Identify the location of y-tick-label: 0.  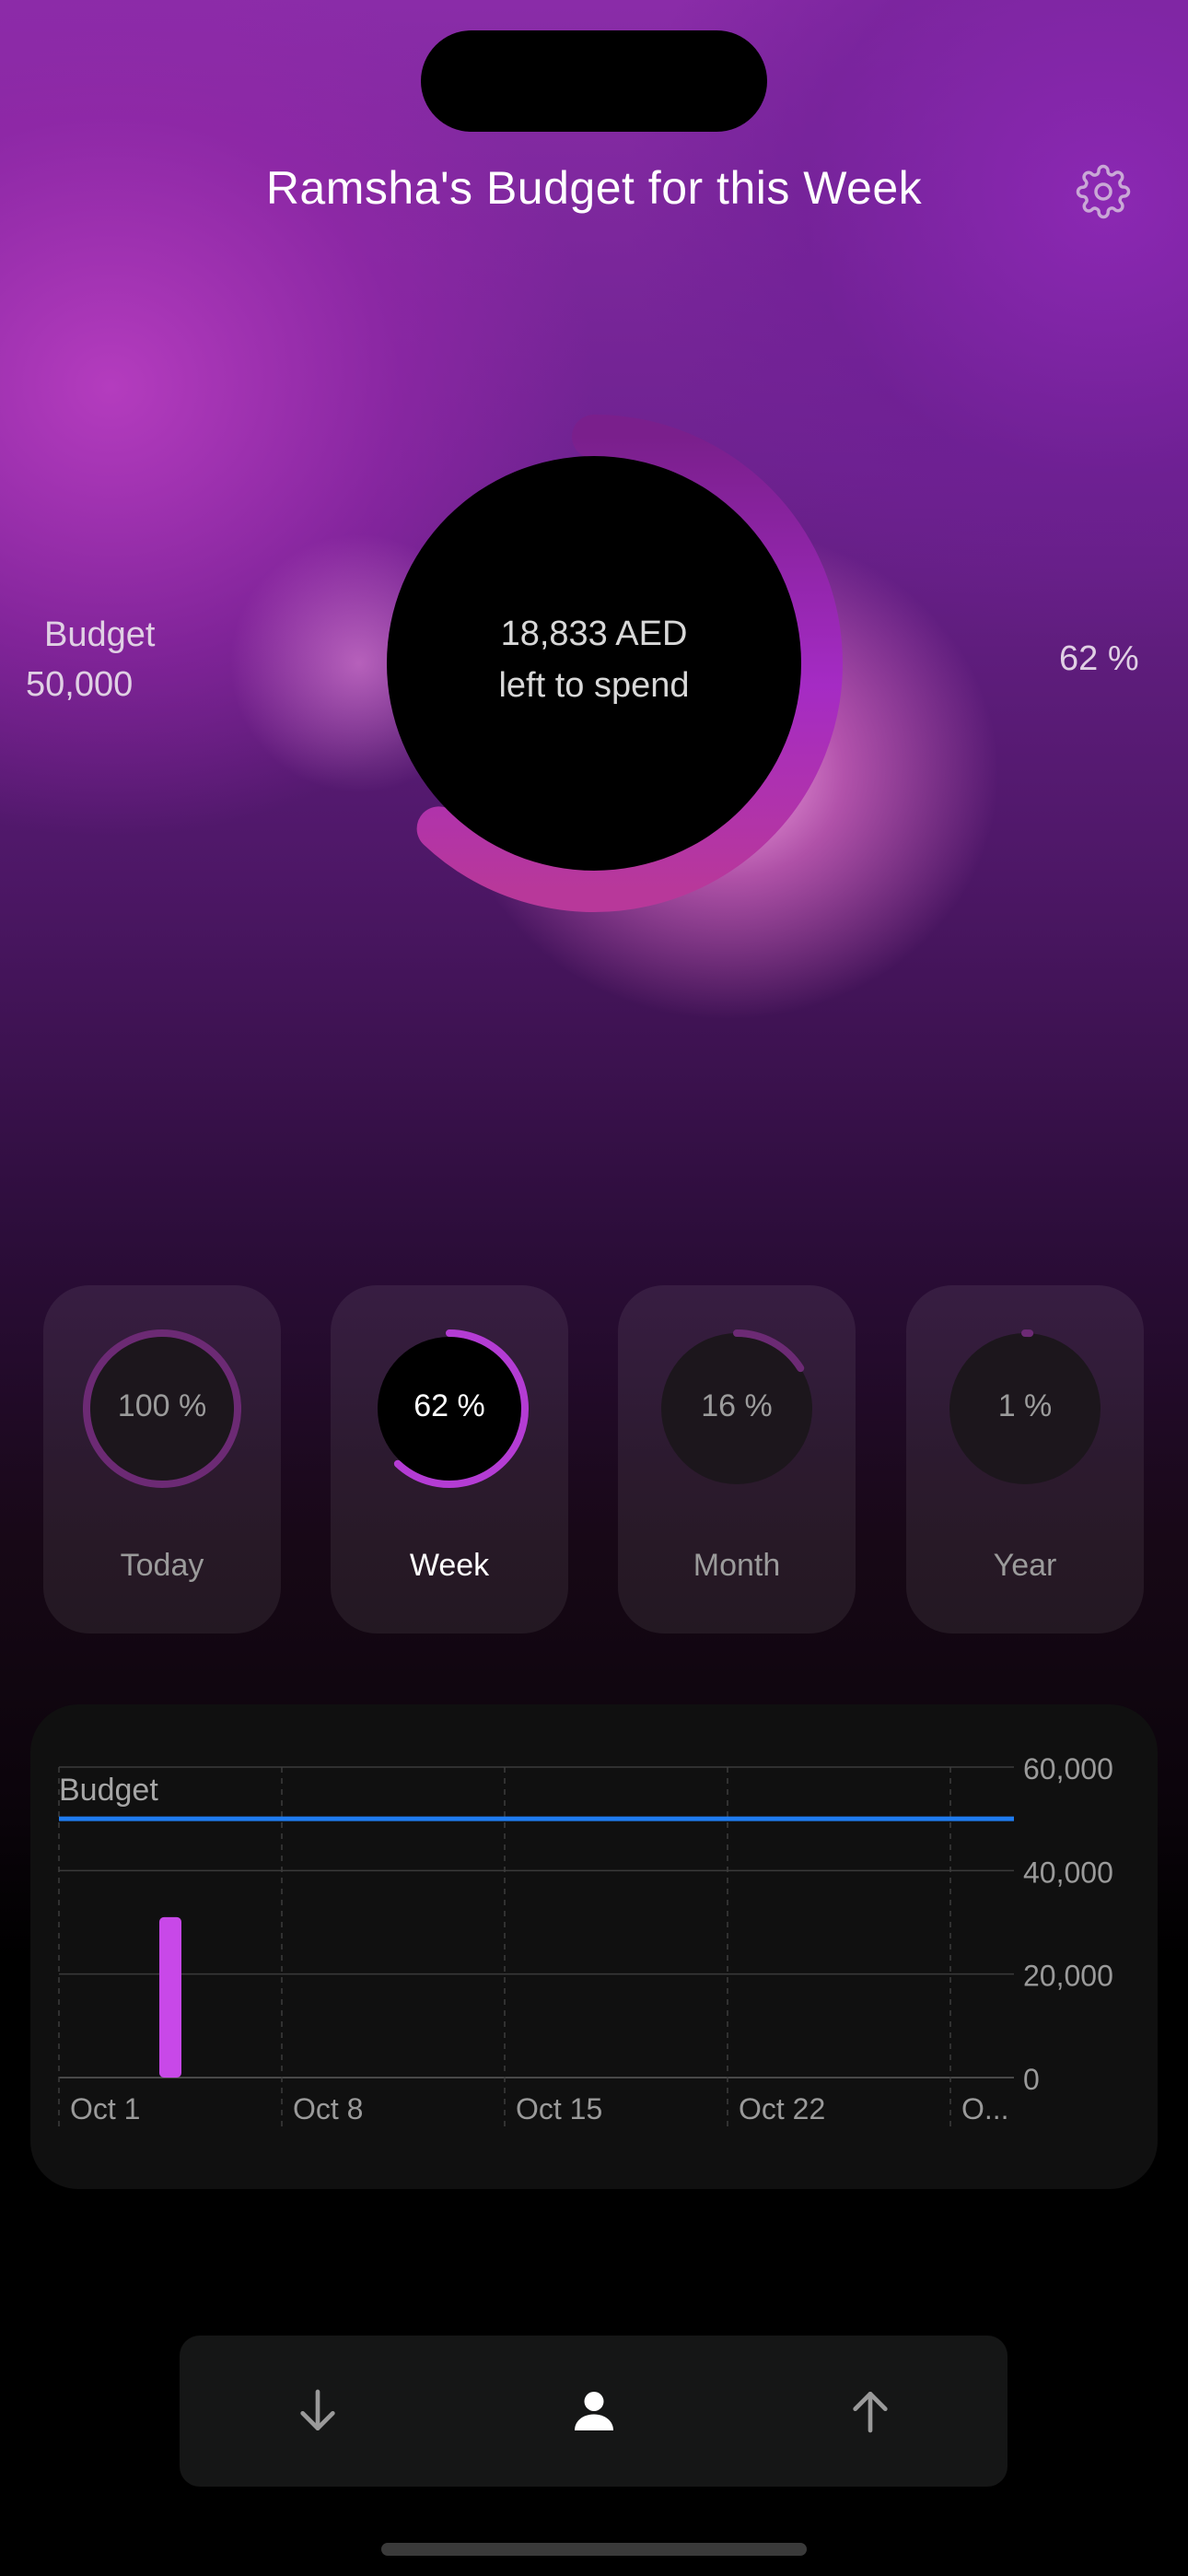
(1031, 2079).